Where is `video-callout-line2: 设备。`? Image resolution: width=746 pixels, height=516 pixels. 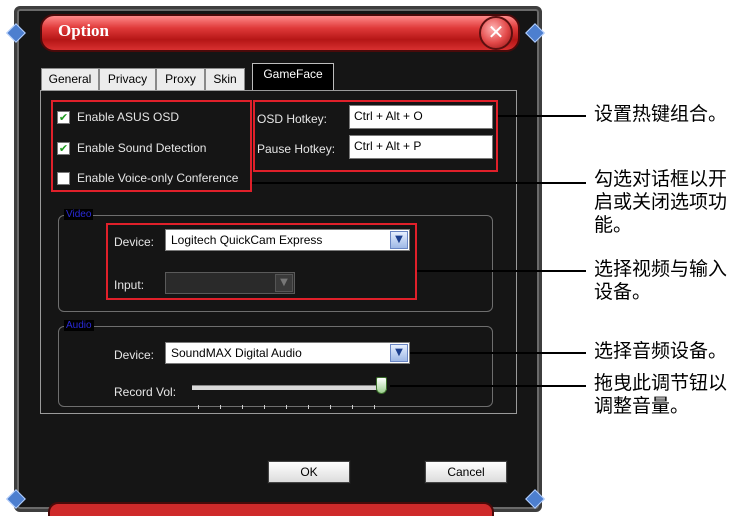 video-callout-line2: 设备。 is located at coordinates (623, 292).